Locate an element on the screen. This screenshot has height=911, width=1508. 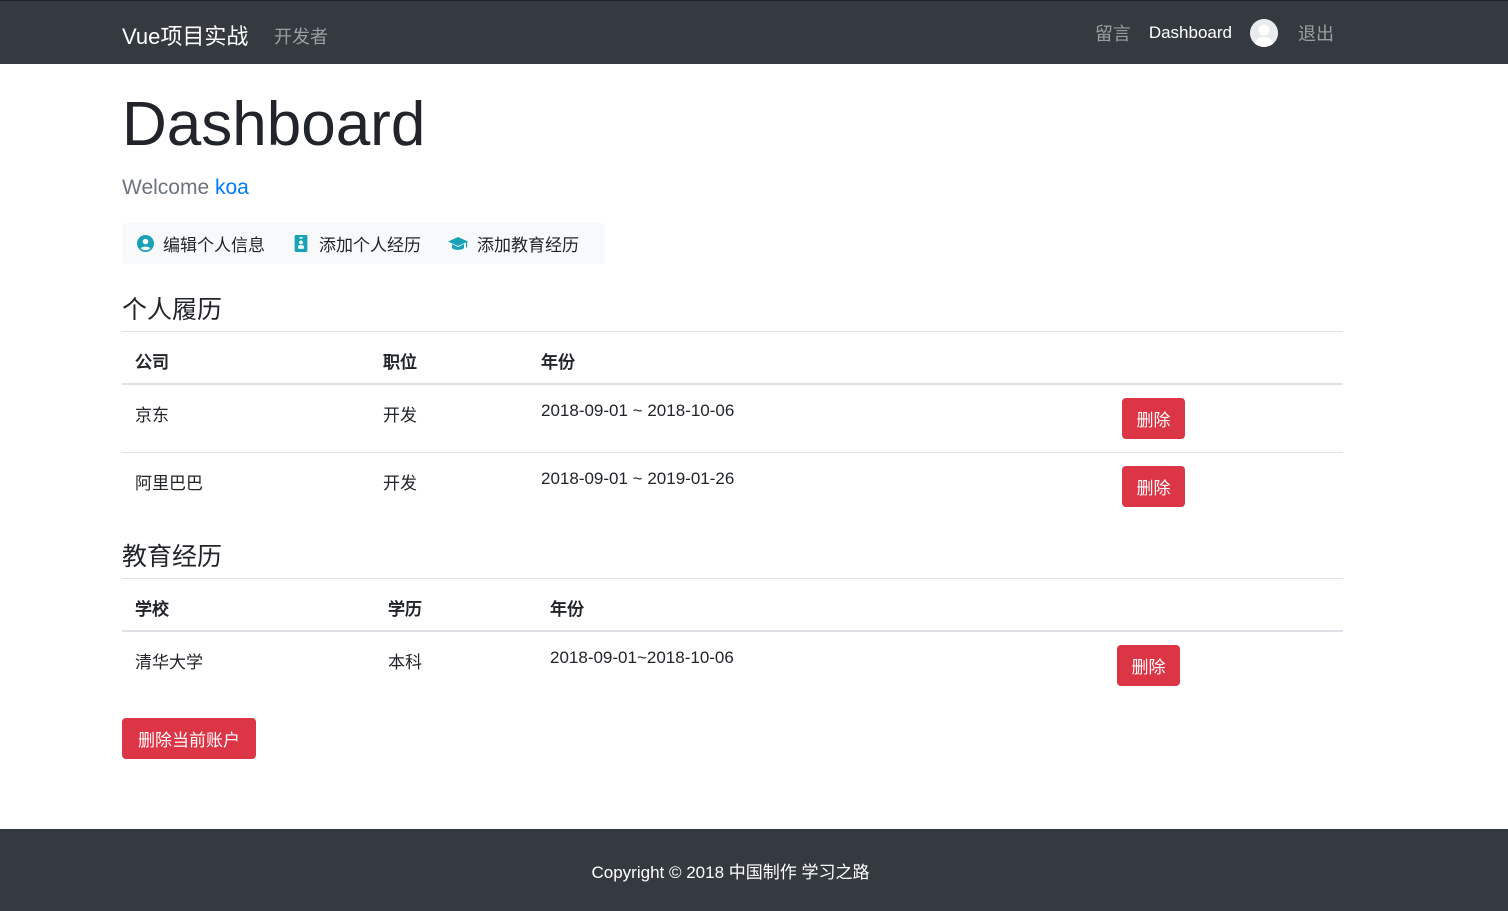
user-circle-icon is located at coordinates (145, 244).